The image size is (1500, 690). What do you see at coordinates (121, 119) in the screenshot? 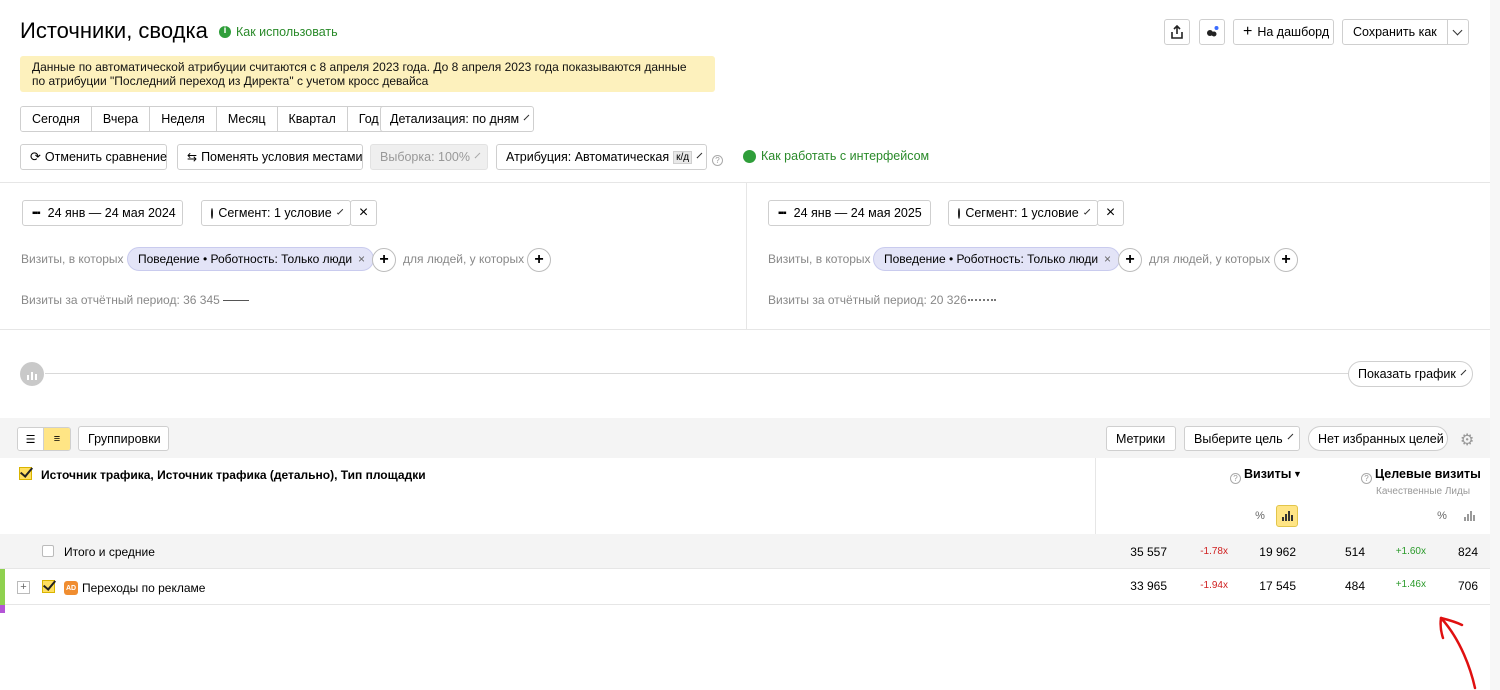
I see `period-yesterday: Вчера` at bounding box center [121, 119].